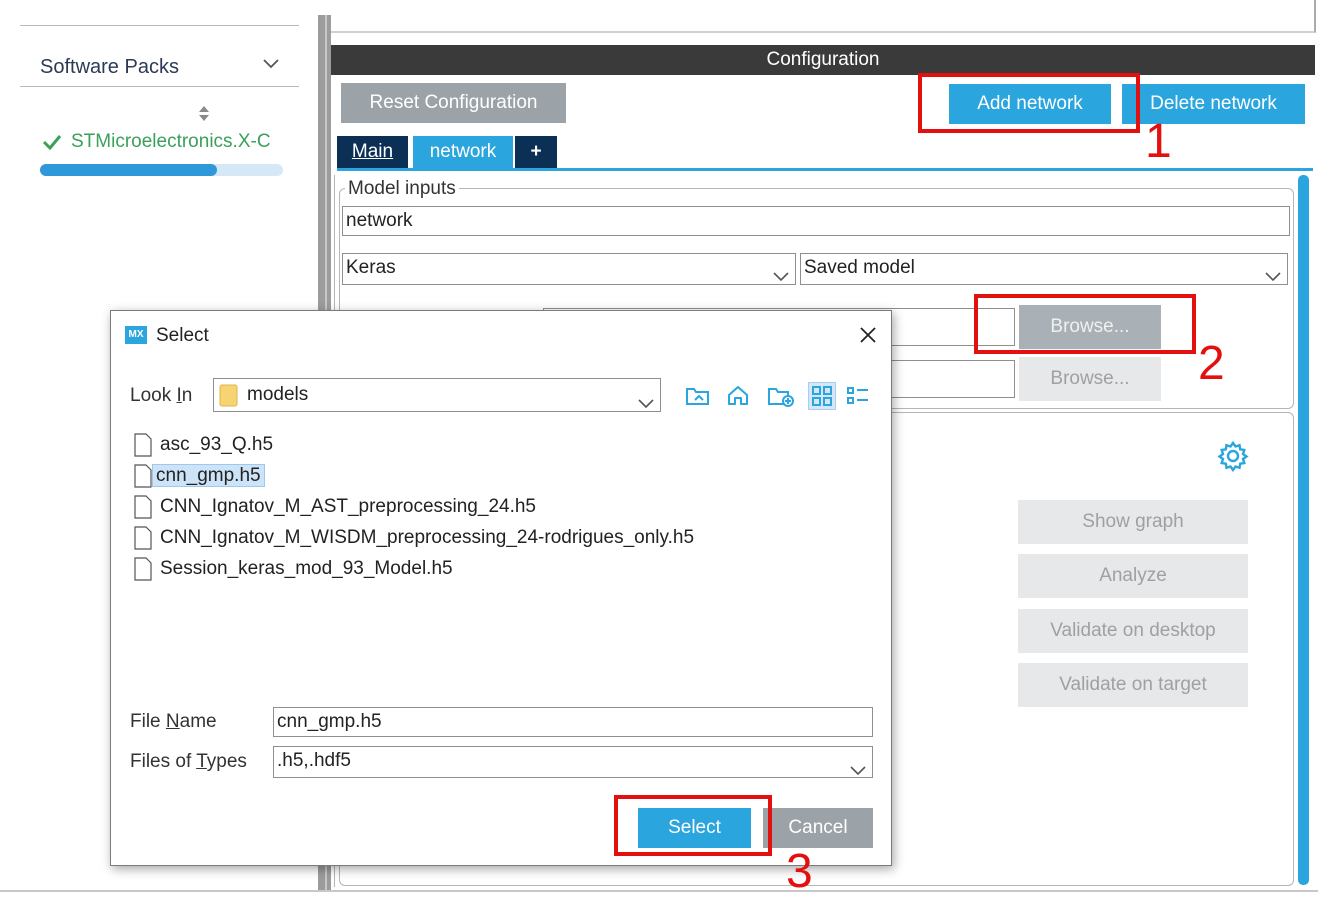 This screenshot has width=1332, height=915. I want to click on annotation-box-browse, so click(1085, 324).